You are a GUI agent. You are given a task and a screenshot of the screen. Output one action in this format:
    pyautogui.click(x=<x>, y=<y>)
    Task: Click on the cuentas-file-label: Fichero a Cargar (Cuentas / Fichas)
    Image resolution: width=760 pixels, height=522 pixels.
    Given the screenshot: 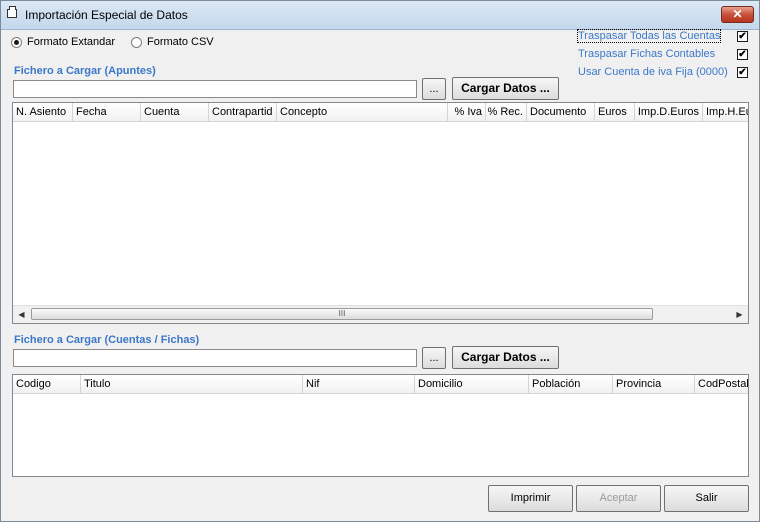 What is the action you would take?
    pyautogui.click(x=107, y=340)
    